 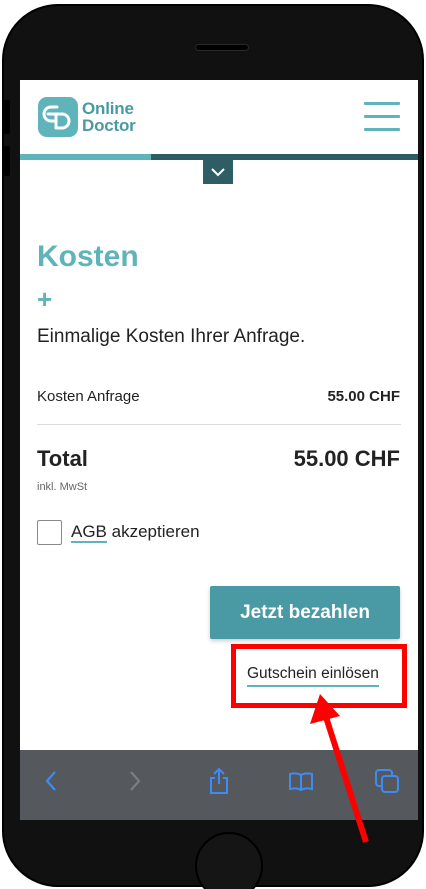 I want to click on forward-icon, so click(x=135, y=781).